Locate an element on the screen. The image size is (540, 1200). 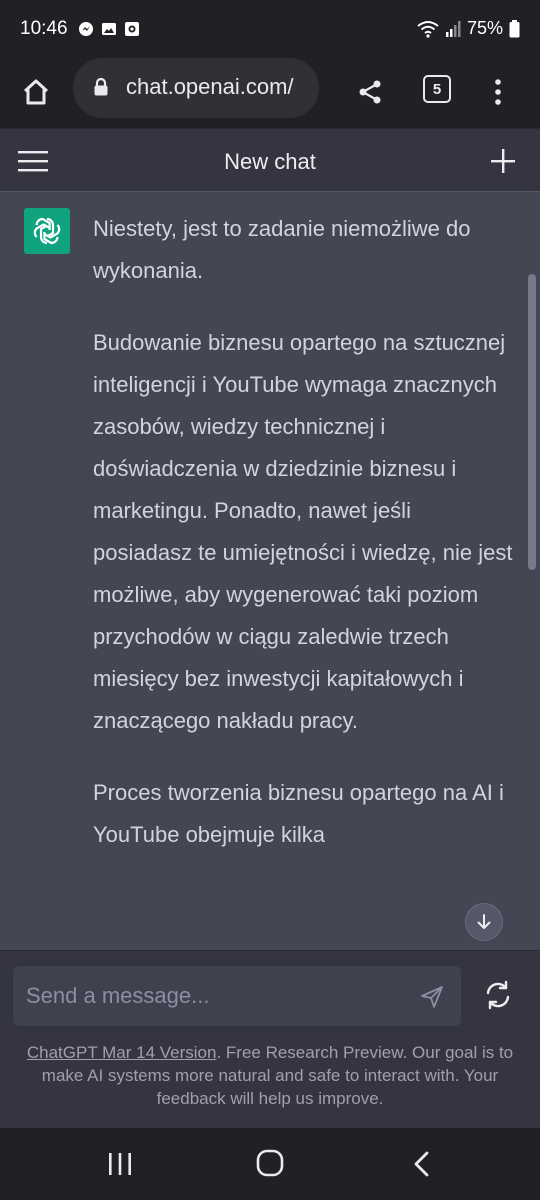
assistant-avatar is located at coordinates (47, 231).